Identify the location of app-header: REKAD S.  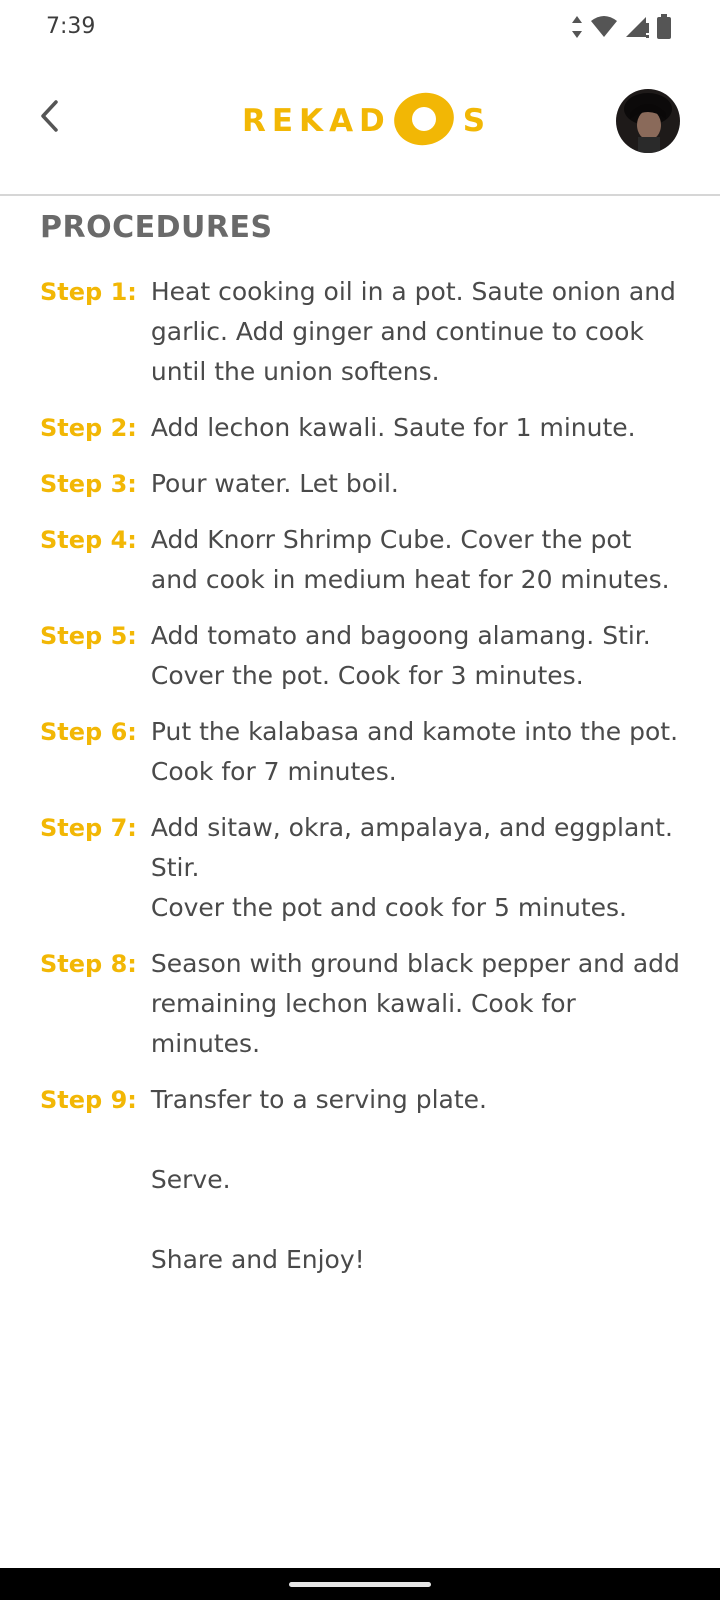
(360, 126).